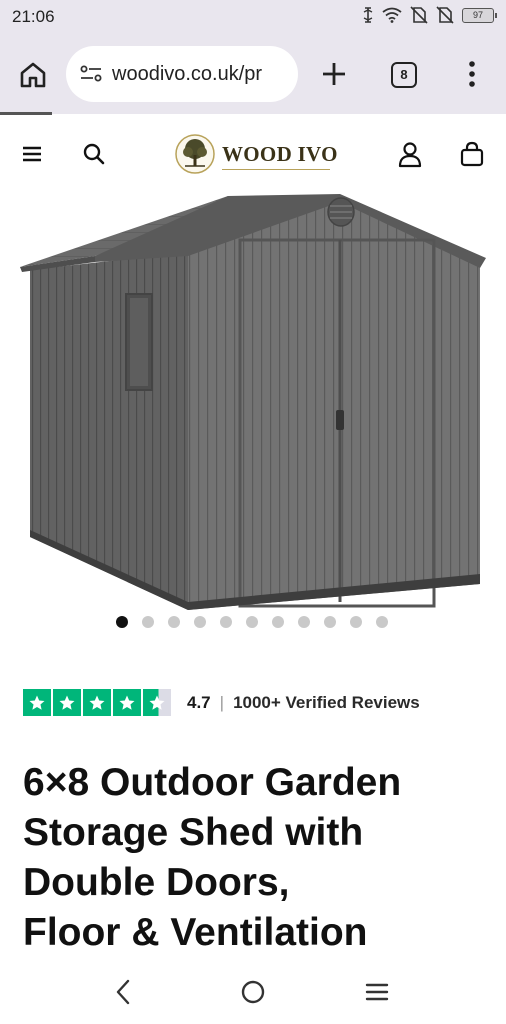 The image size is (506, 1024). What do you see at coordinates (26, 113) in the screenshot?
I see `page-load-indicator` at bounding box center [26, 113].